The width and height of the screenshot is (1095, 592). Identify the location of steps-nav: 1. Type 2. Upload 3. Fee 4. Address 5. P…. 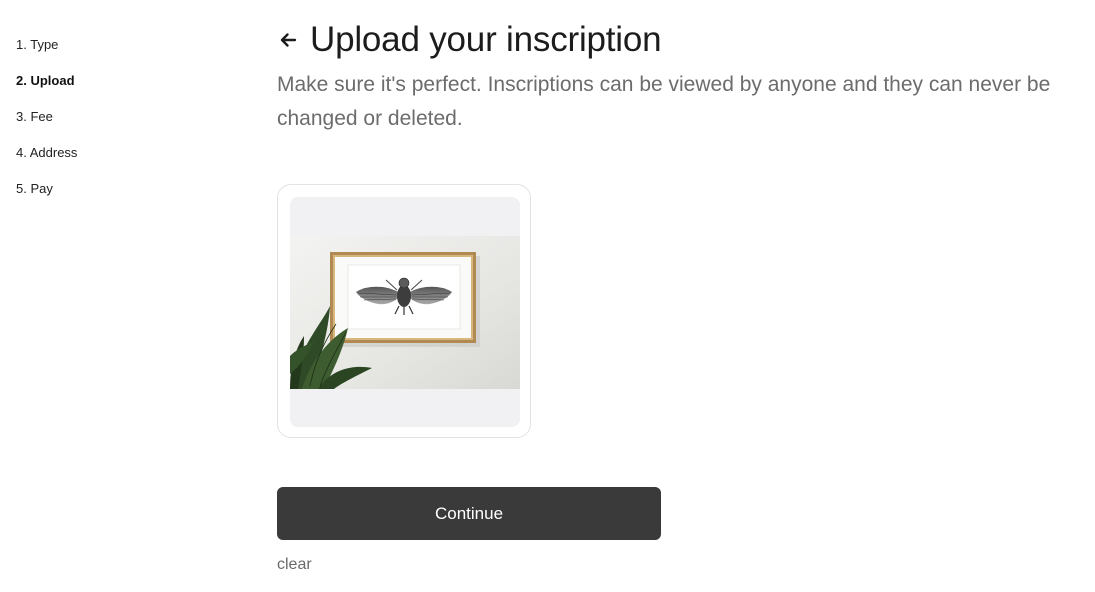
(46, 126).